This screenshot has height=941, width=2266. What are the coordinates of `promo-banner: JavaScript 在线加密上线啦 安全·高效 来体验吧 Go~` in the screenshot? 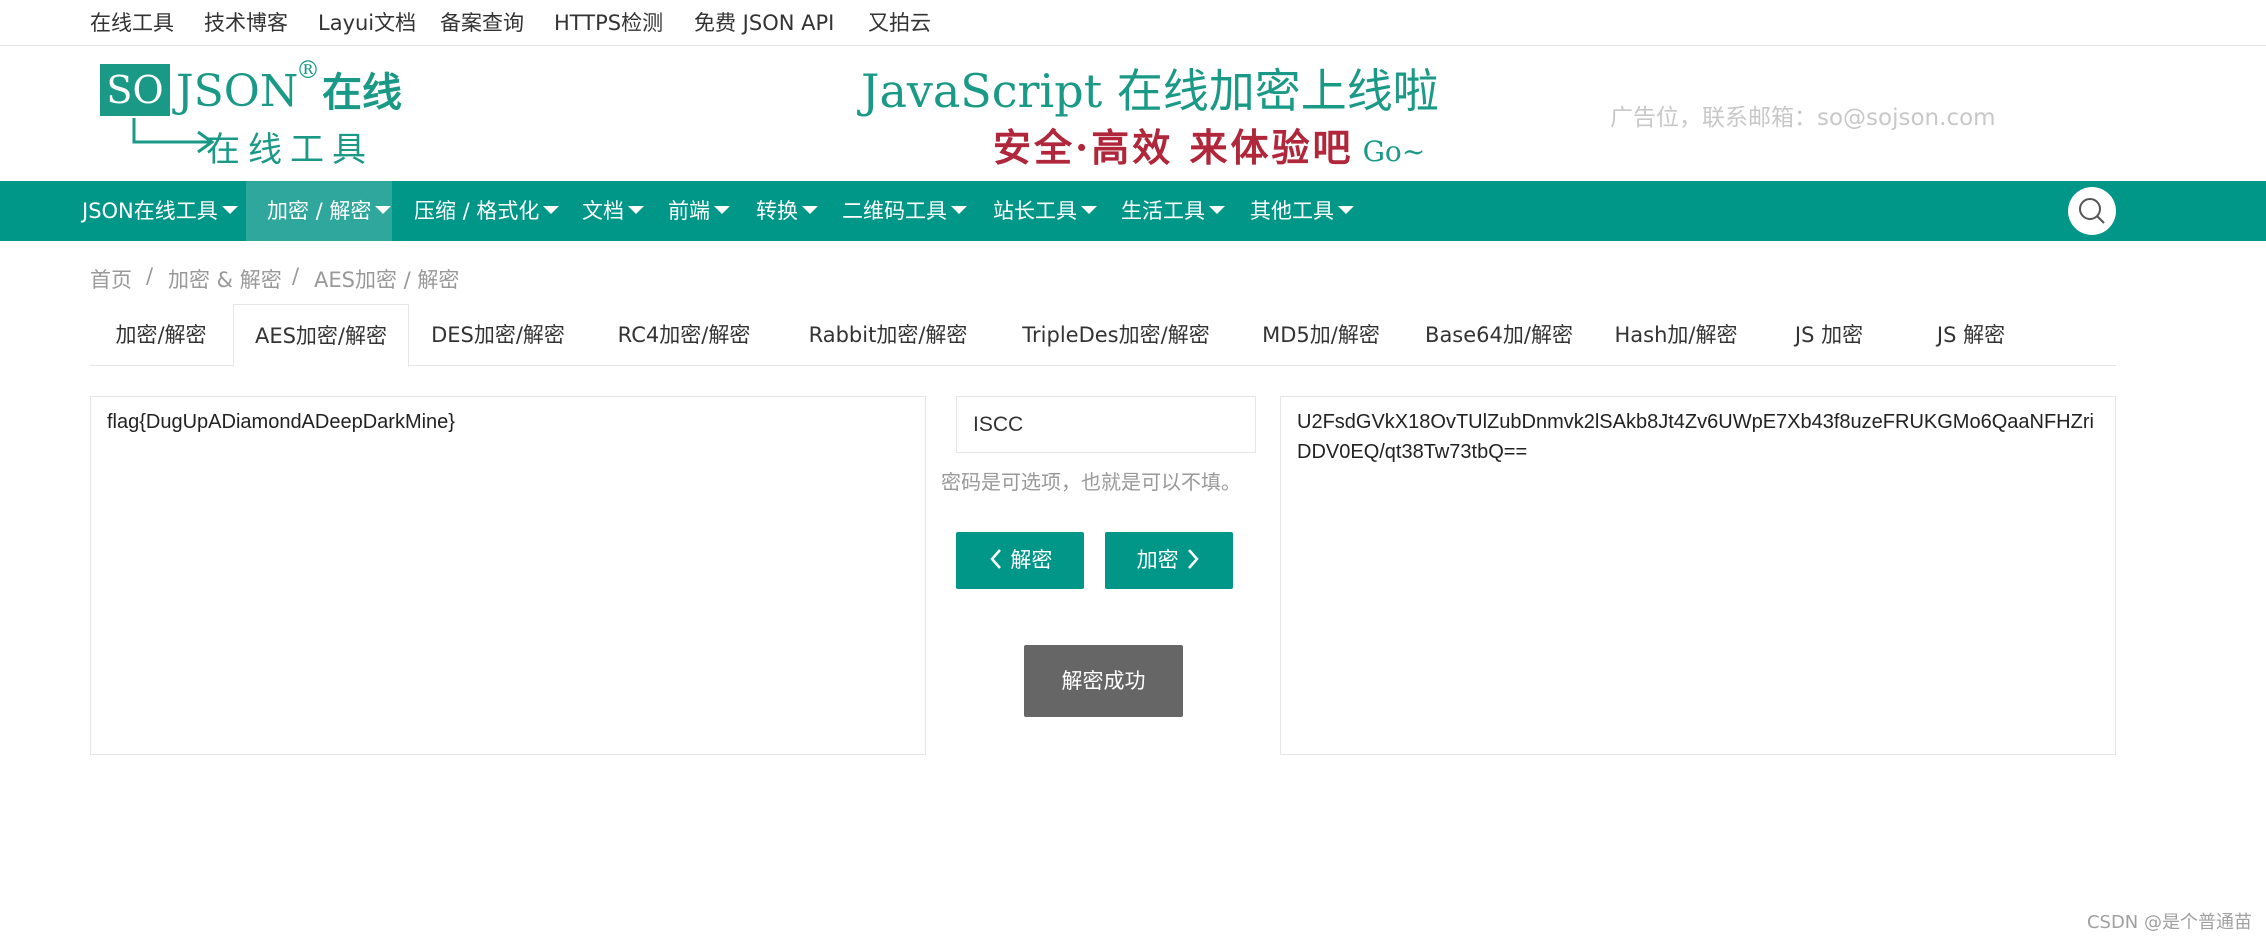 It's located at (1160, 115).